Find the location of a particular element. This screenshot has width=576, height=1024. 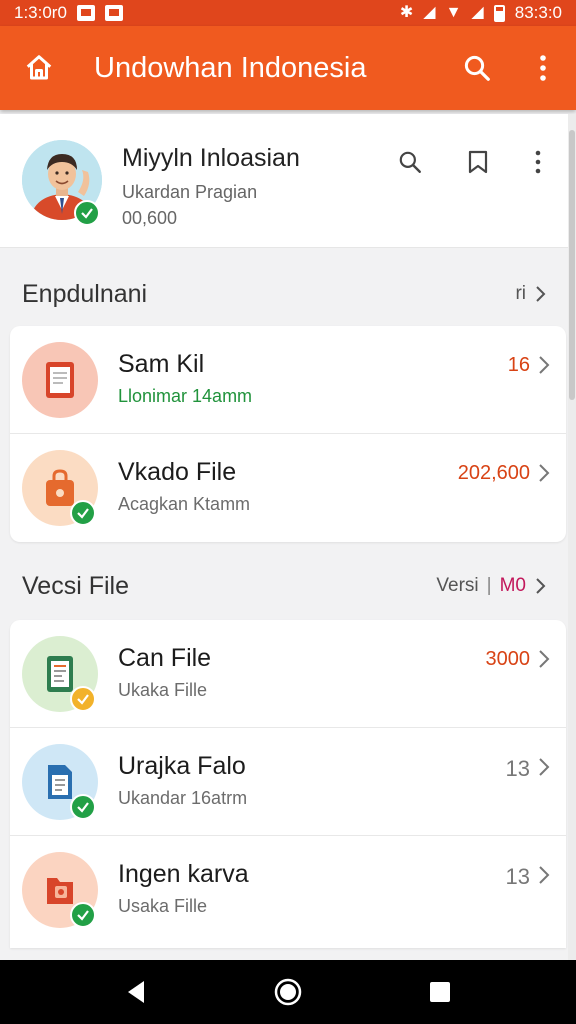

notification-icon is located at coordinates (85, 13).